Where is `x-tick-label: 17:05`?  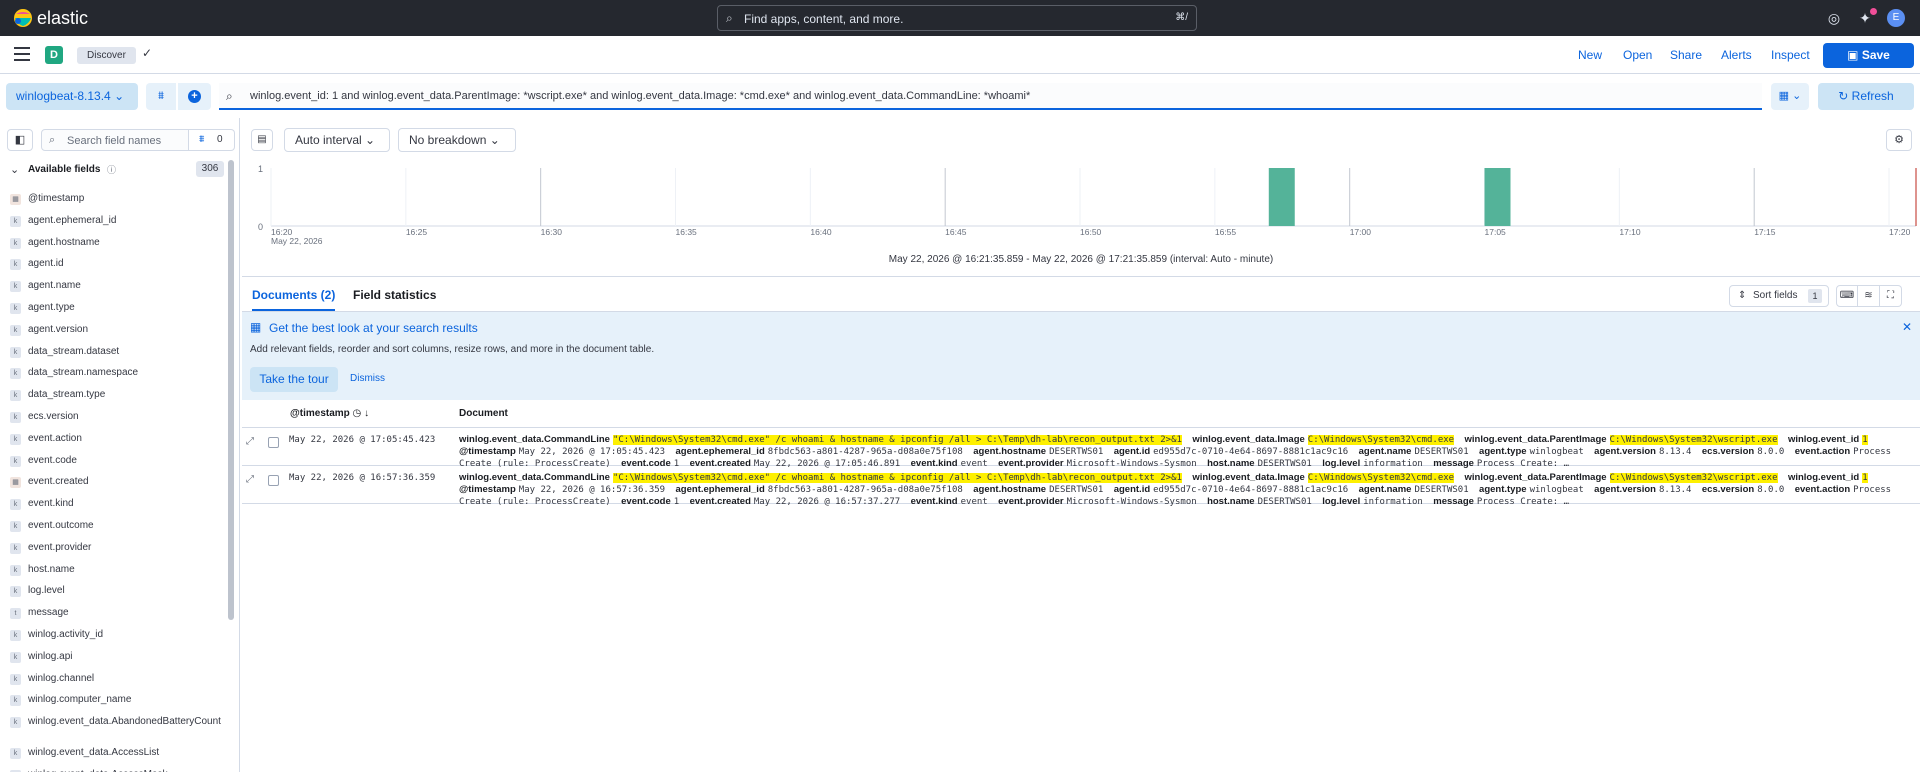
x-tick-label: 17:05 is located at coordinates (1496, 232).